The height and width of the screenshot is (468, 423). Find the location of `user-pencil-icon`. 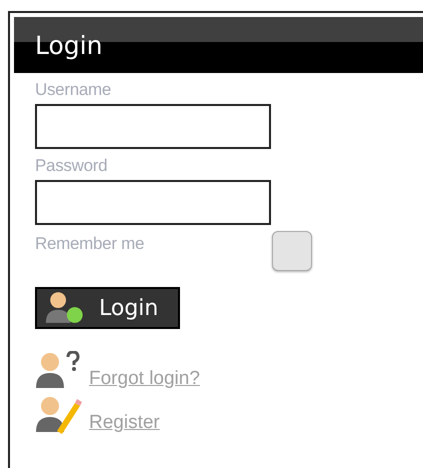

user-pencil-icon is located at coordinates (59, 415).